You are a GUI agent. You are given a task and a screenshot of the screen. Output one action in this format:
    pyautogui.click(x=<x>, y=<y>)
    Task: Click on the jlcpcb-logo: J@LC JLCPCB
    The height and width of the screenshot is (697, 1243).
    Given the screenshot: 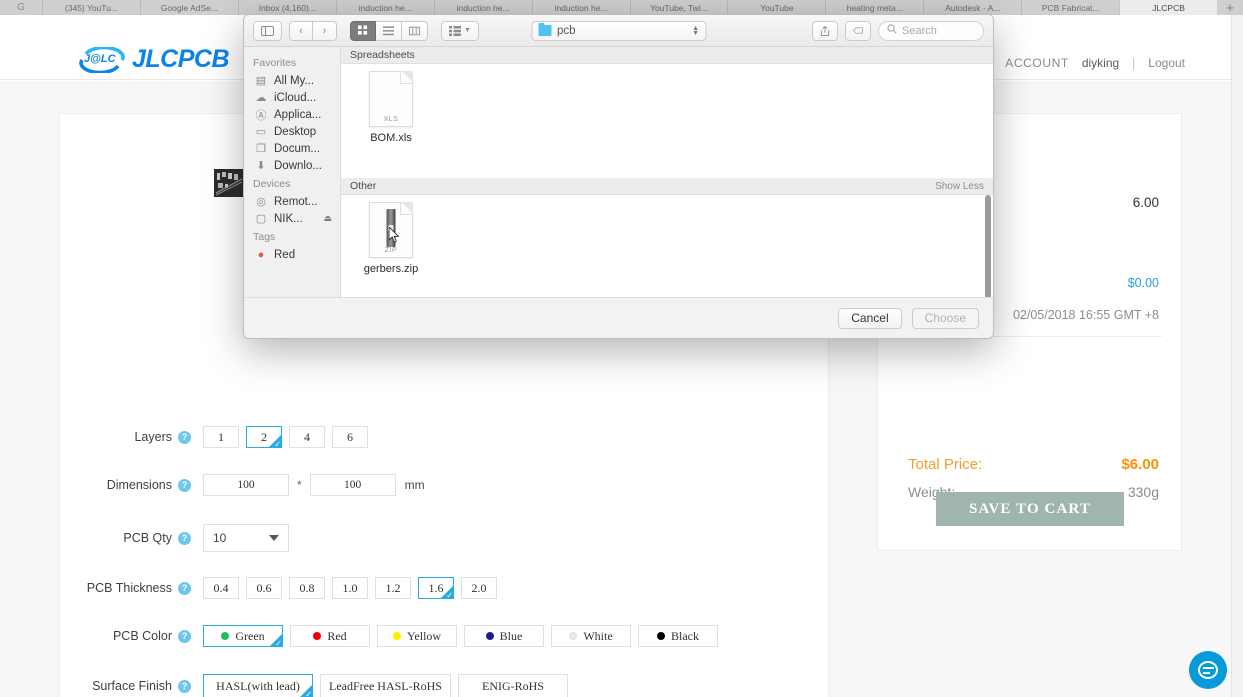 What is the action you would take?
    pyautogui.click(x=154, y=59)
    